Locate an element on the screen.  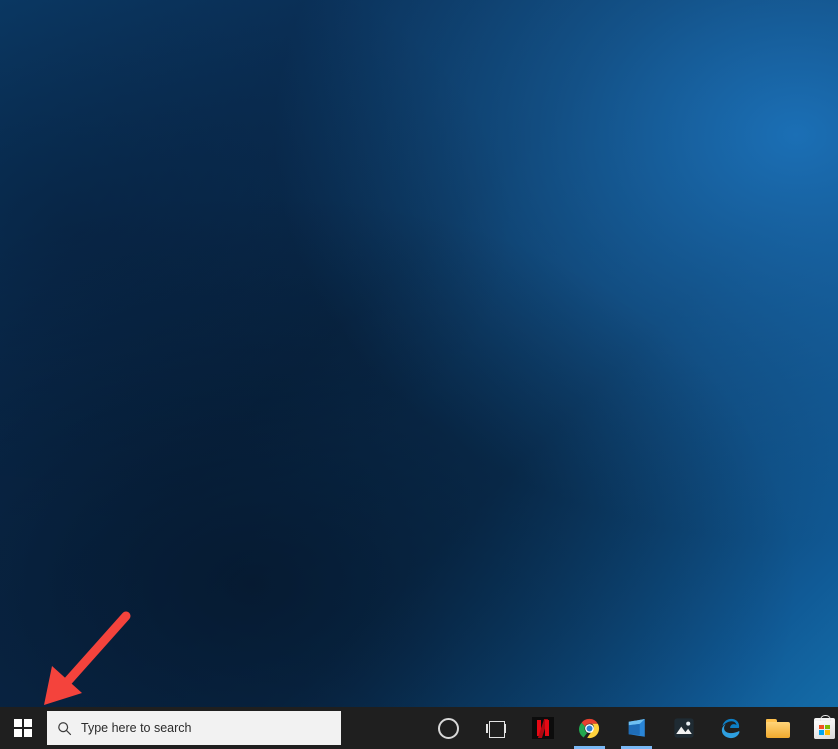
windows-logo-icon is located at coordinates (23, 728).